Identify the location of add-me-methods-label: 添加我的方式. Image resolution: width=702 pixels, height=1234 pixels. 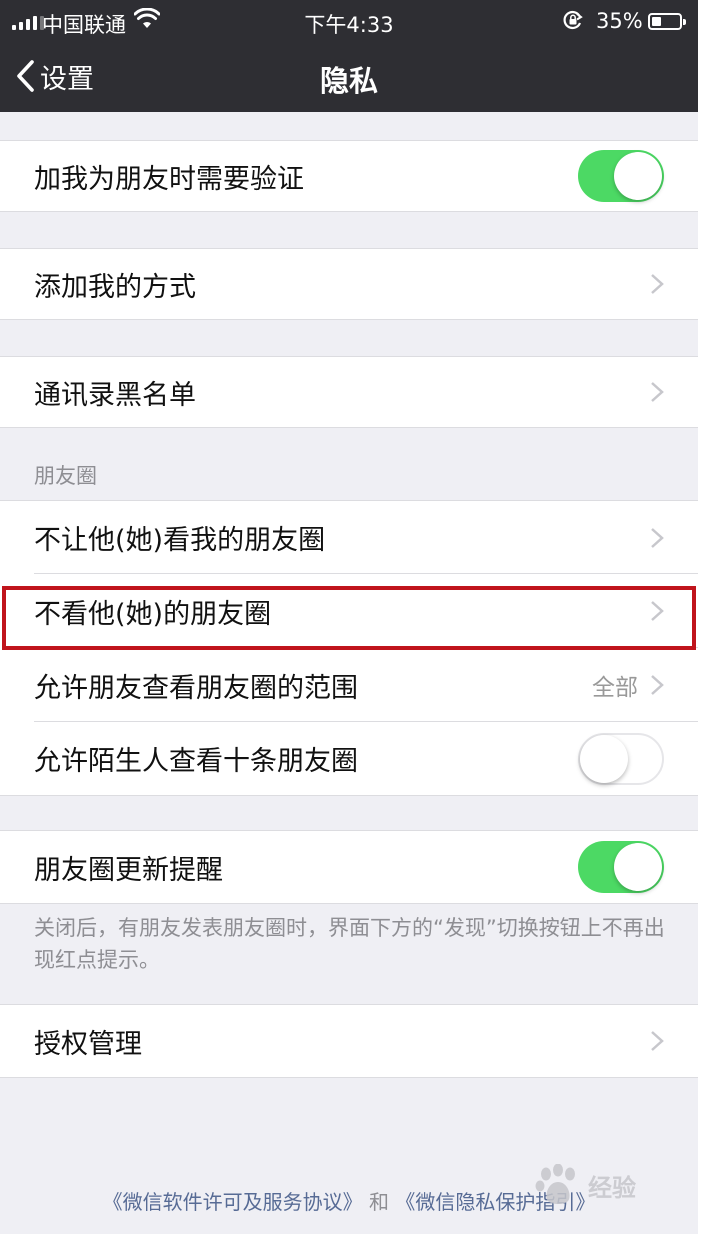
(115, 287).